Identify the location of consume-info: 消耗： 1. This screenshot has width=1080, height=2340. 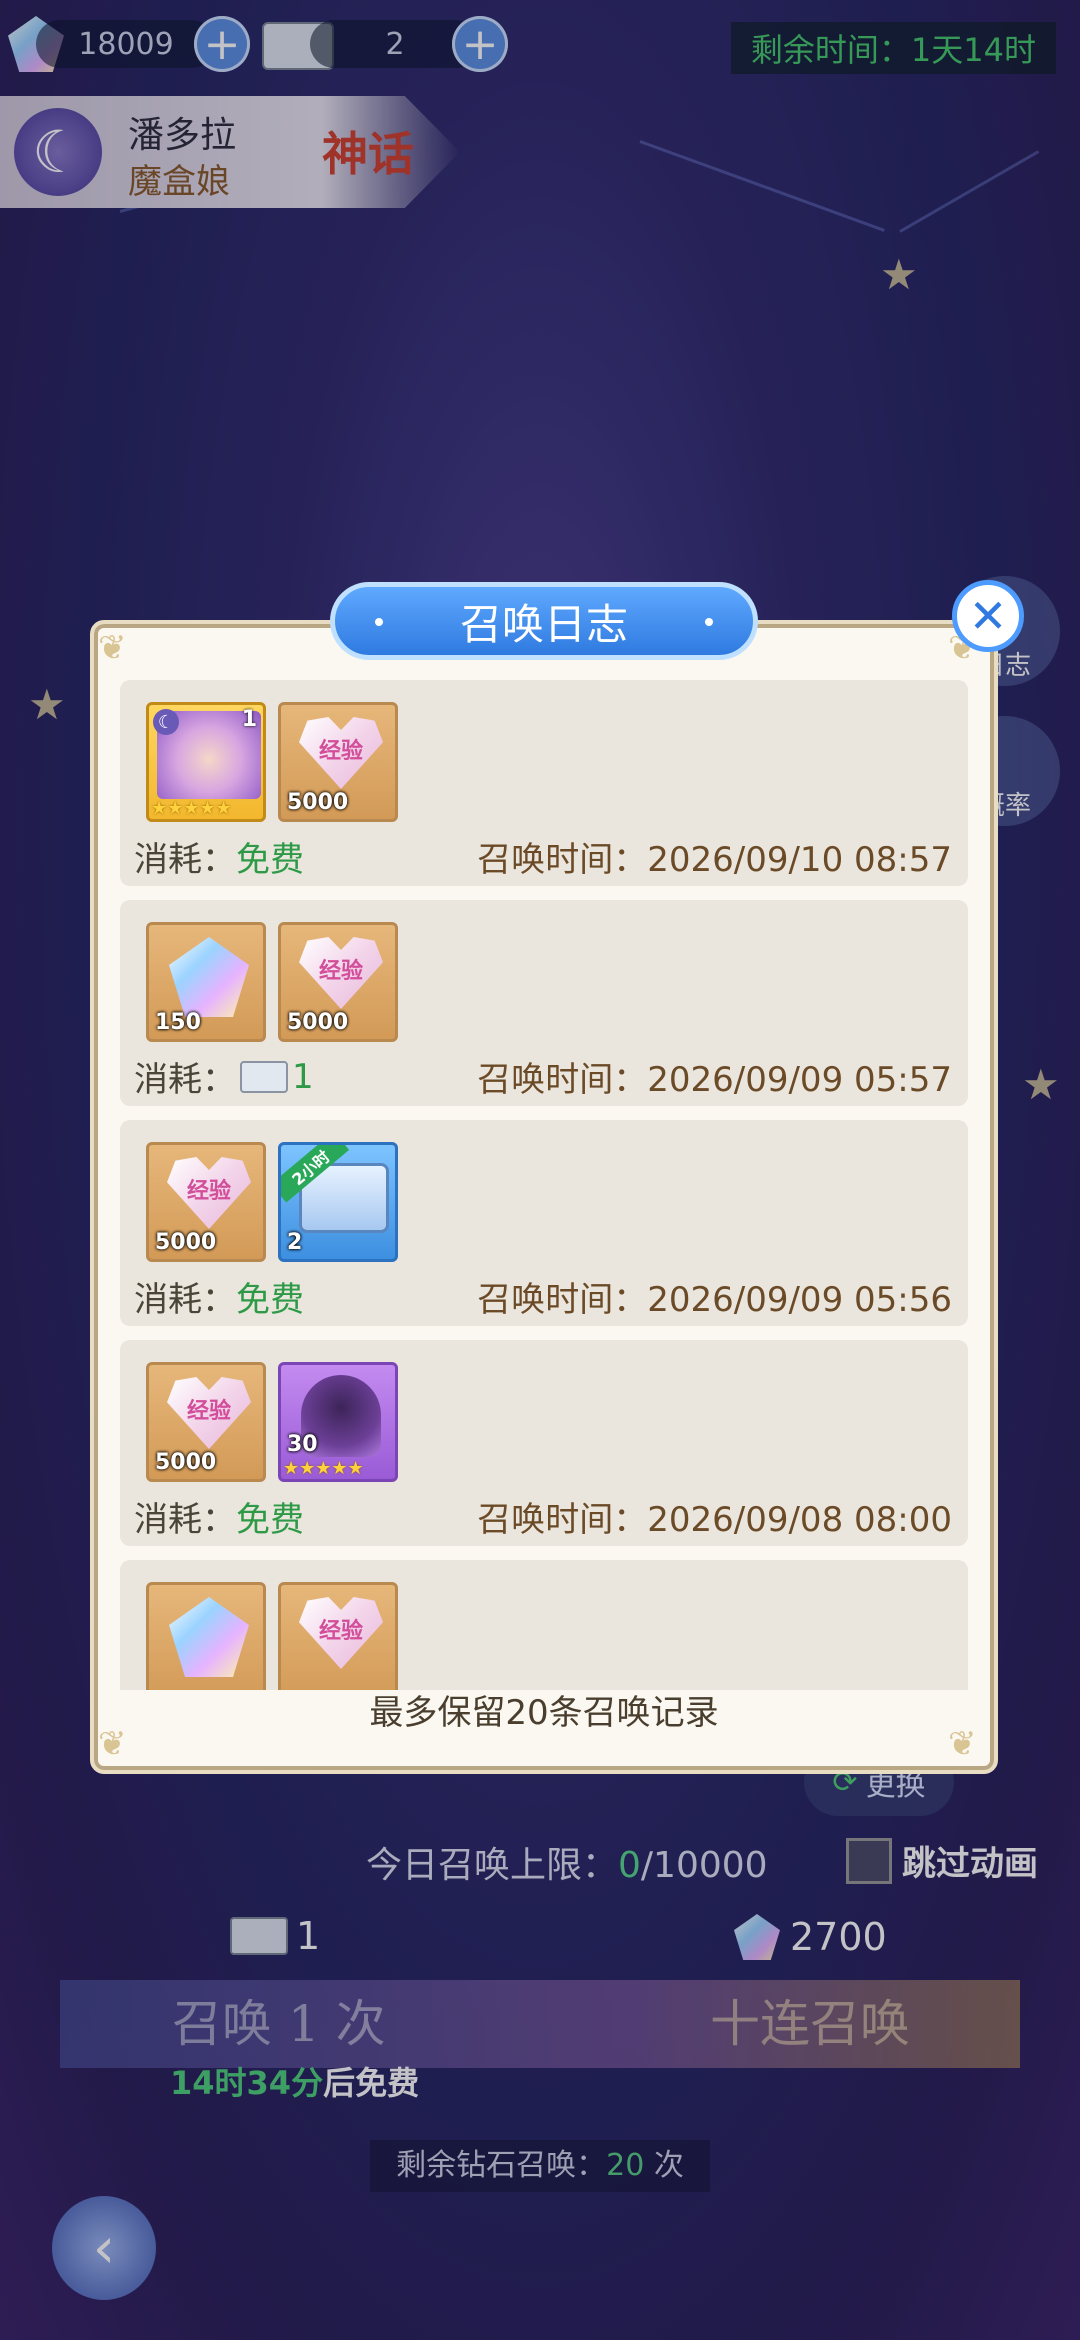
(224, 1076).